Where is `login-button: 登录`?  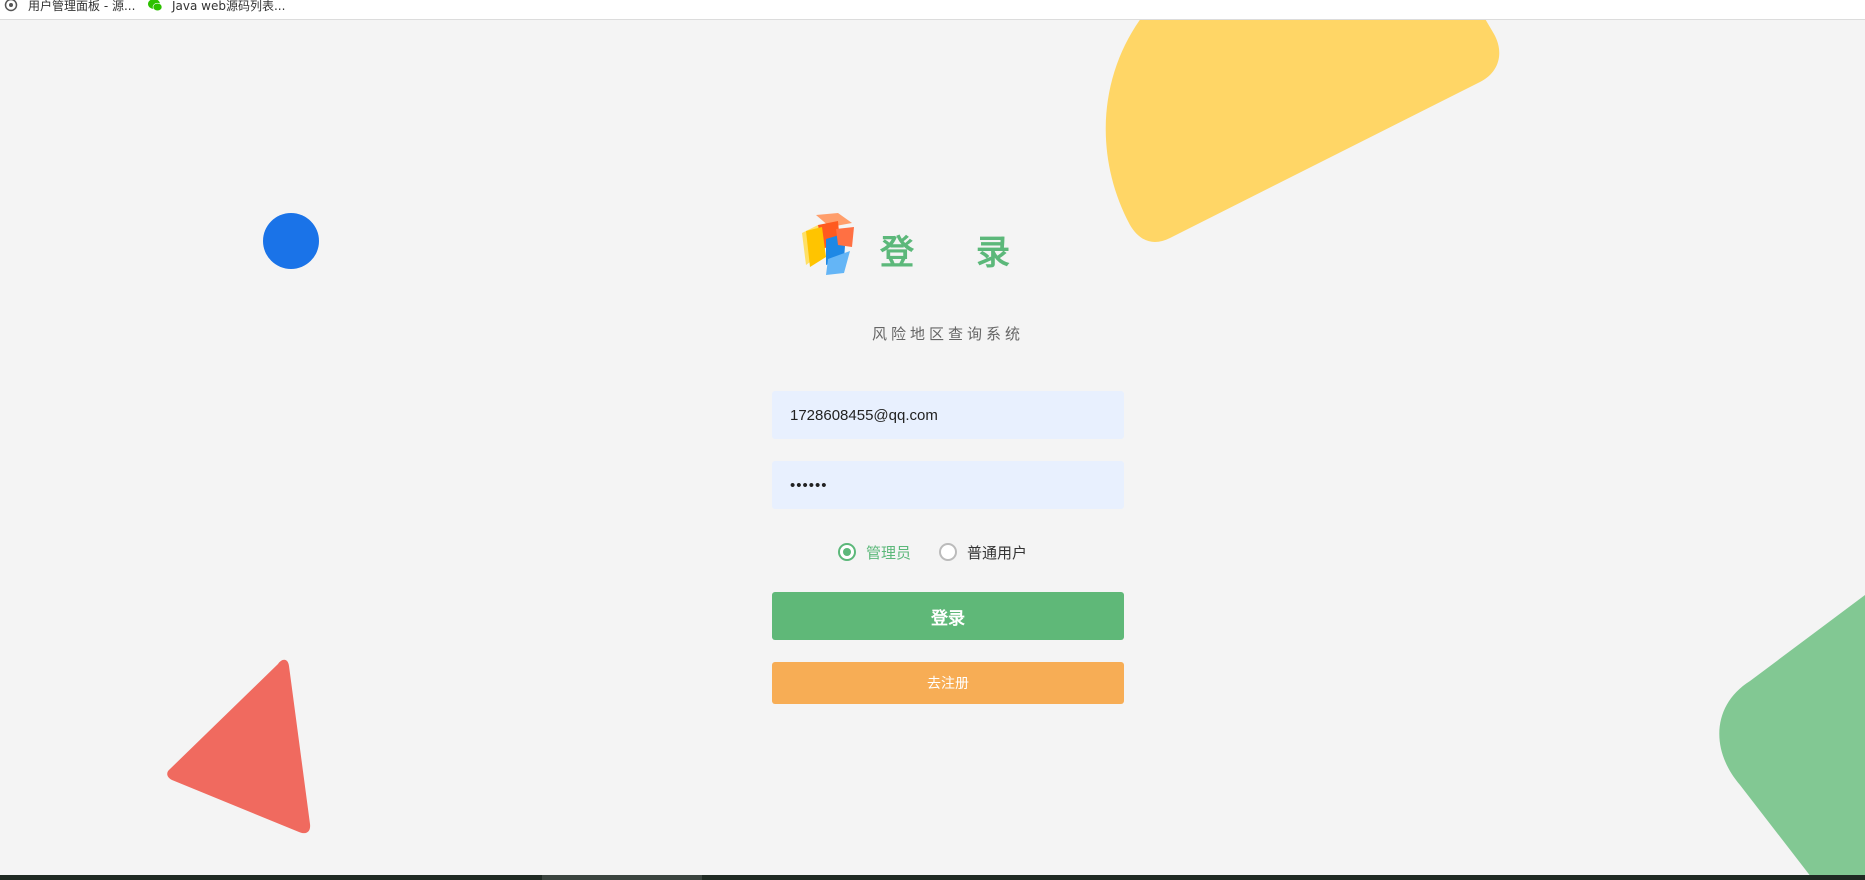 login-button: 登录 is located at coordinates (948, 616).